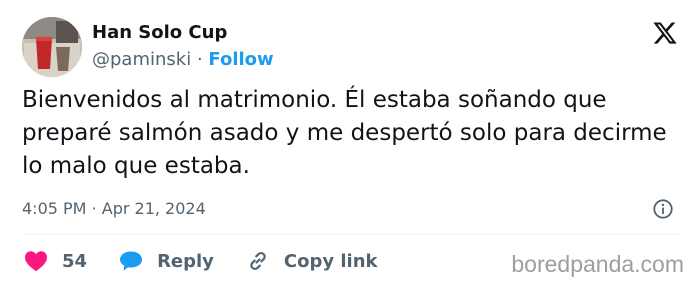 This screenshot has width=700, height=287. I want to click on divider, so click(350, 234).